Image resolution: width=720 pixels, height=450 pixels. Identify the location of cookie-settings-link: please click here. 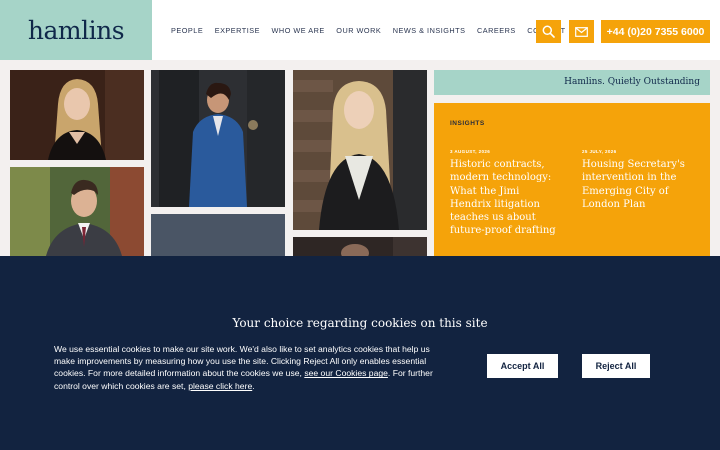
(220, 386).